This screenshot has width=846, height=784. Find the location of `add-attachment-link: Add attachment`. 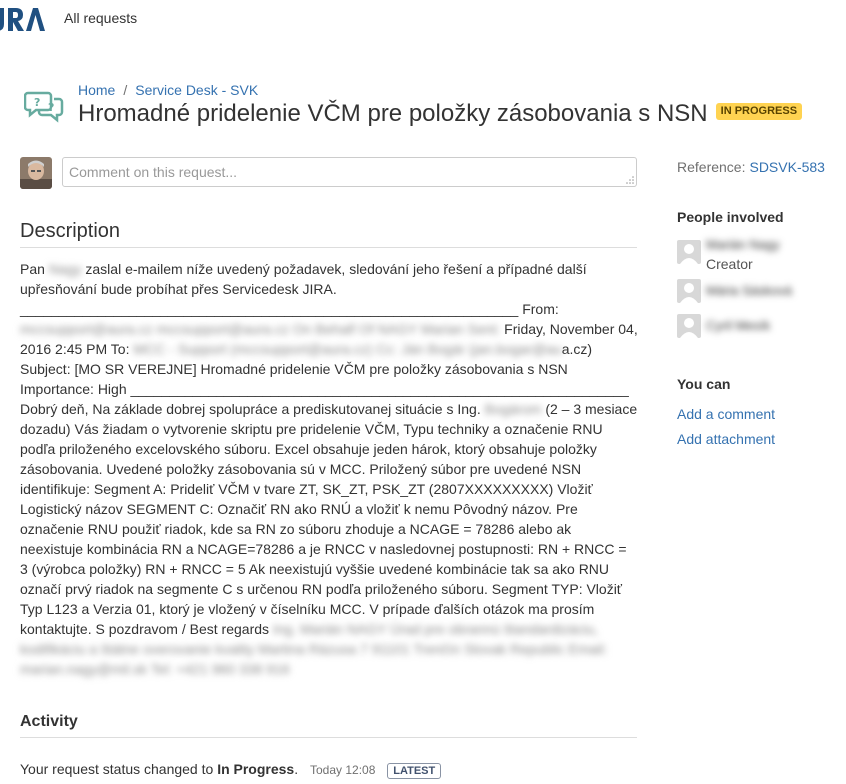

add-attachment-link: Add attachment is located at coordinates (726, 439).